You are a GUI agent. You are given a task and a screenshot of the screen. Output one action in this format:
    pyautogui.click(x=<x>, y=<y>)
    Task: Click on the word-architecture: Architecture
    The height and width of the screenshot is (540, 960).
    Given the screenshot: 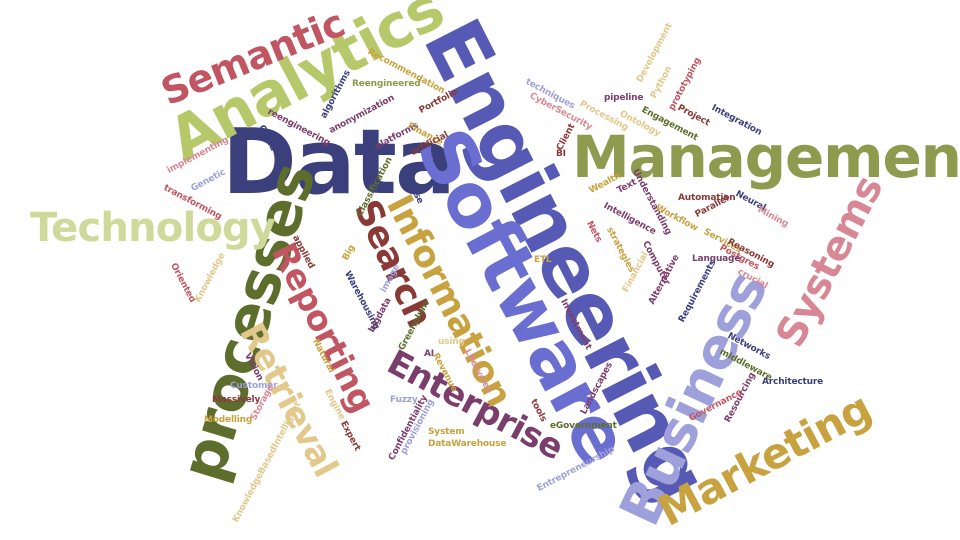 What is the action you would take?
    pyautogui.click(x=793, y=382)
    